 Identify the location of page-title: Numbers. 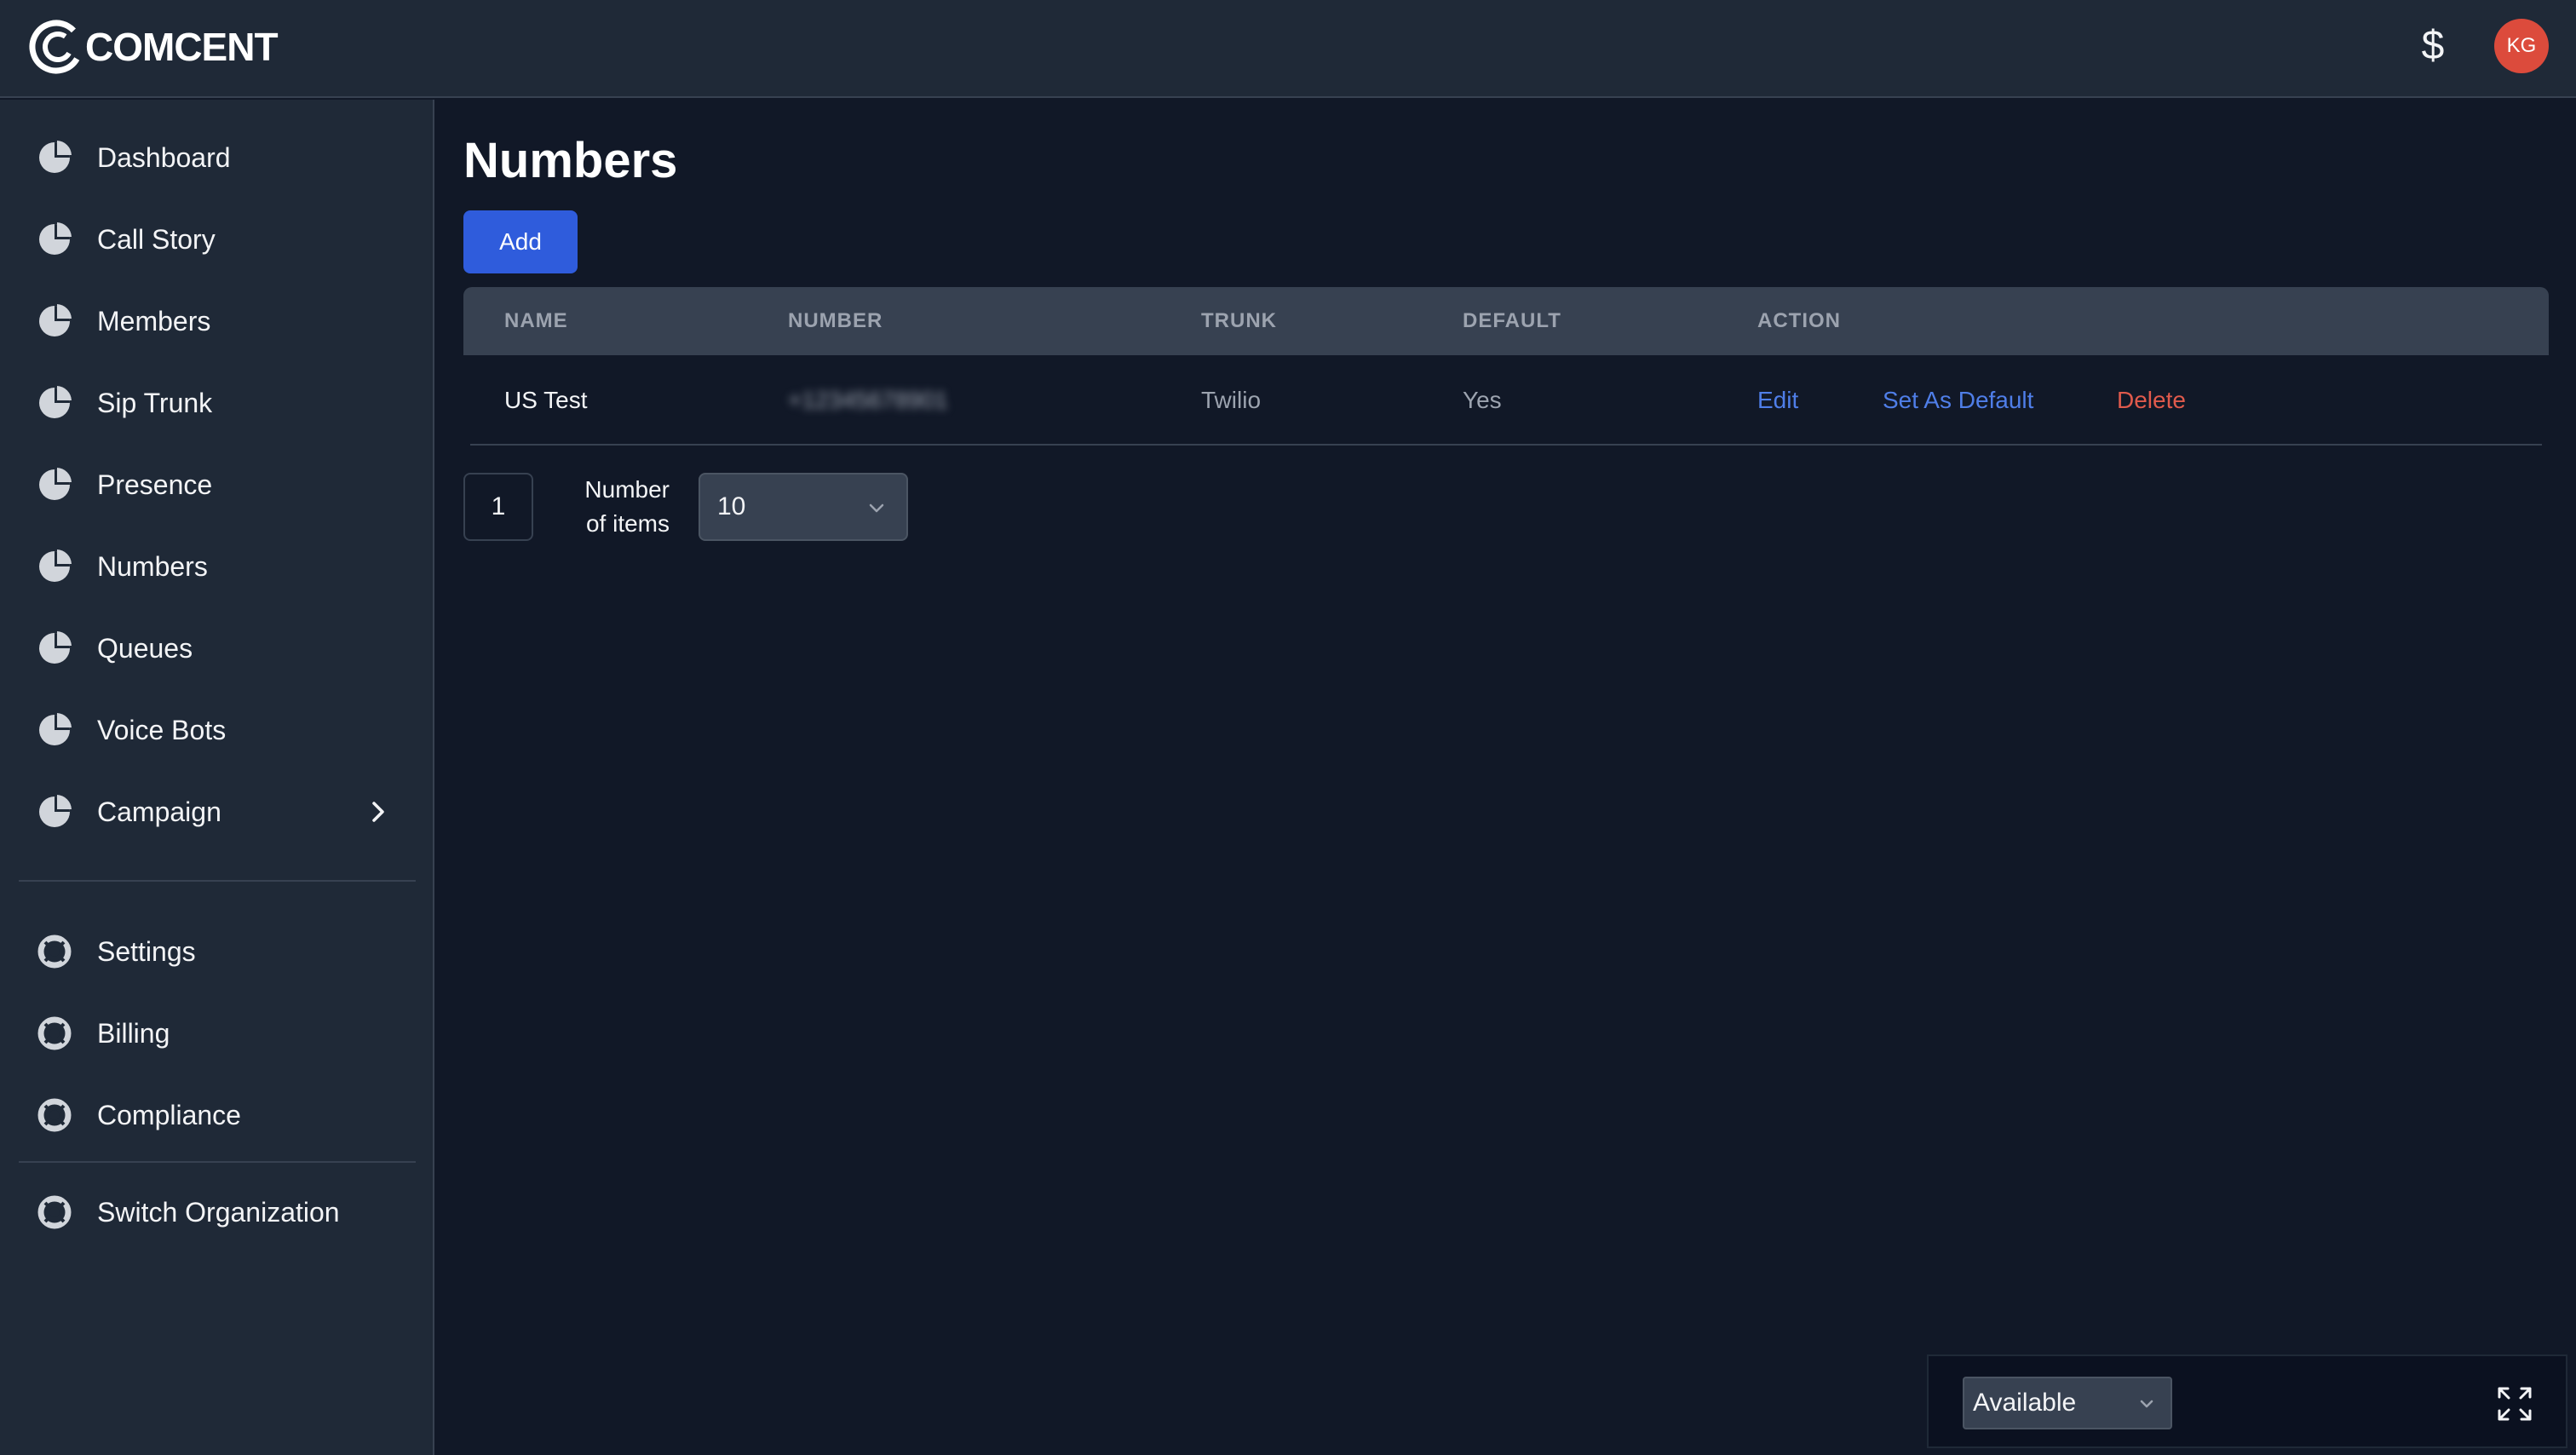
(570, 161).